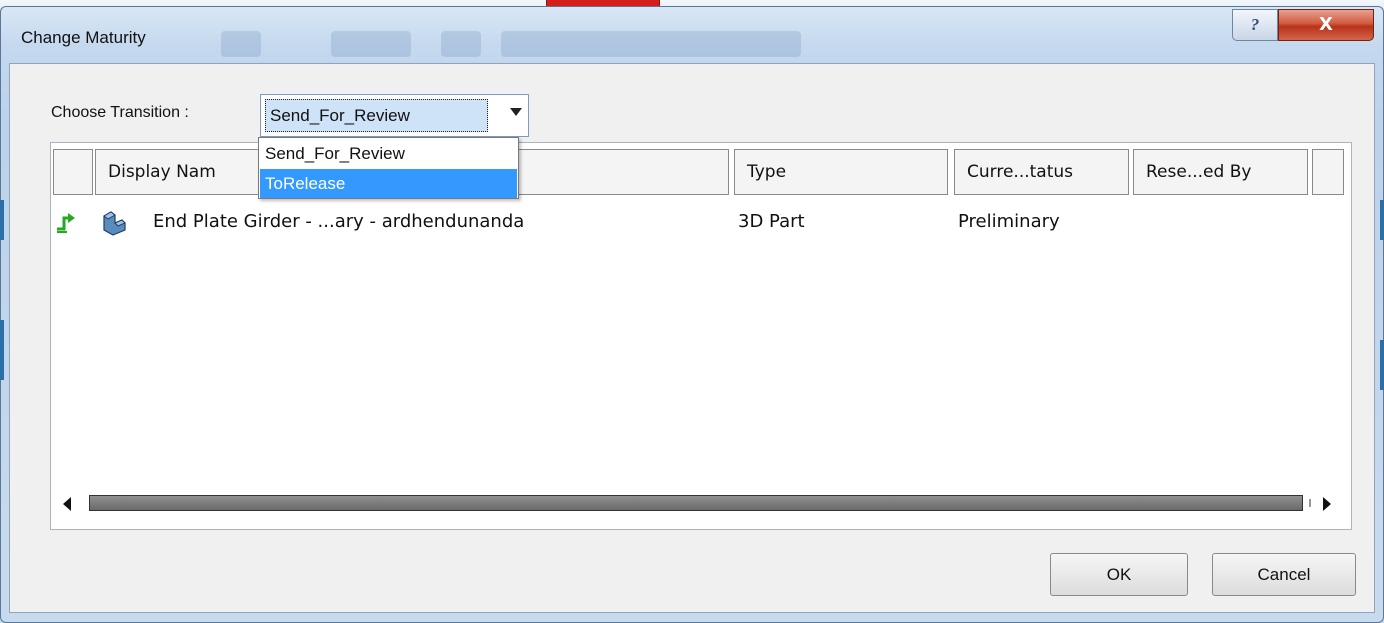 The width and height of the screenshot is (1384, 623). I want to click on cancel-button: Cancel, so click(1284, 574).